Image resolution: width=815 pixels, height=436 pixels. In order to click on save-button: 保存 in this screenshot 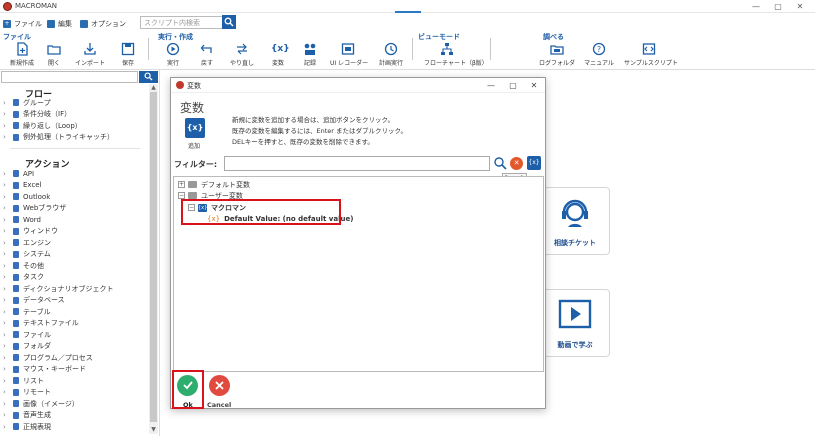, I will do `click(128, 55)`.